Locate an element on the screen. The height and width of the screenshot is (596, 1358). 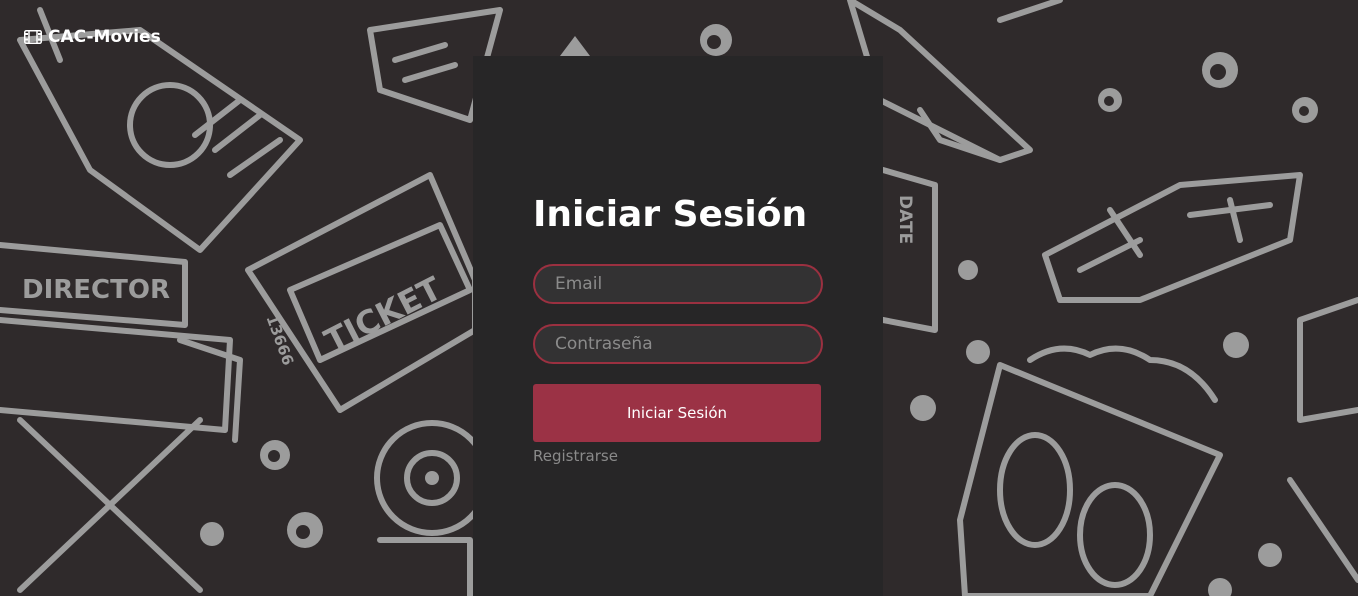
3d-glasses-right-illustration is located at coordinates (1172, 237).